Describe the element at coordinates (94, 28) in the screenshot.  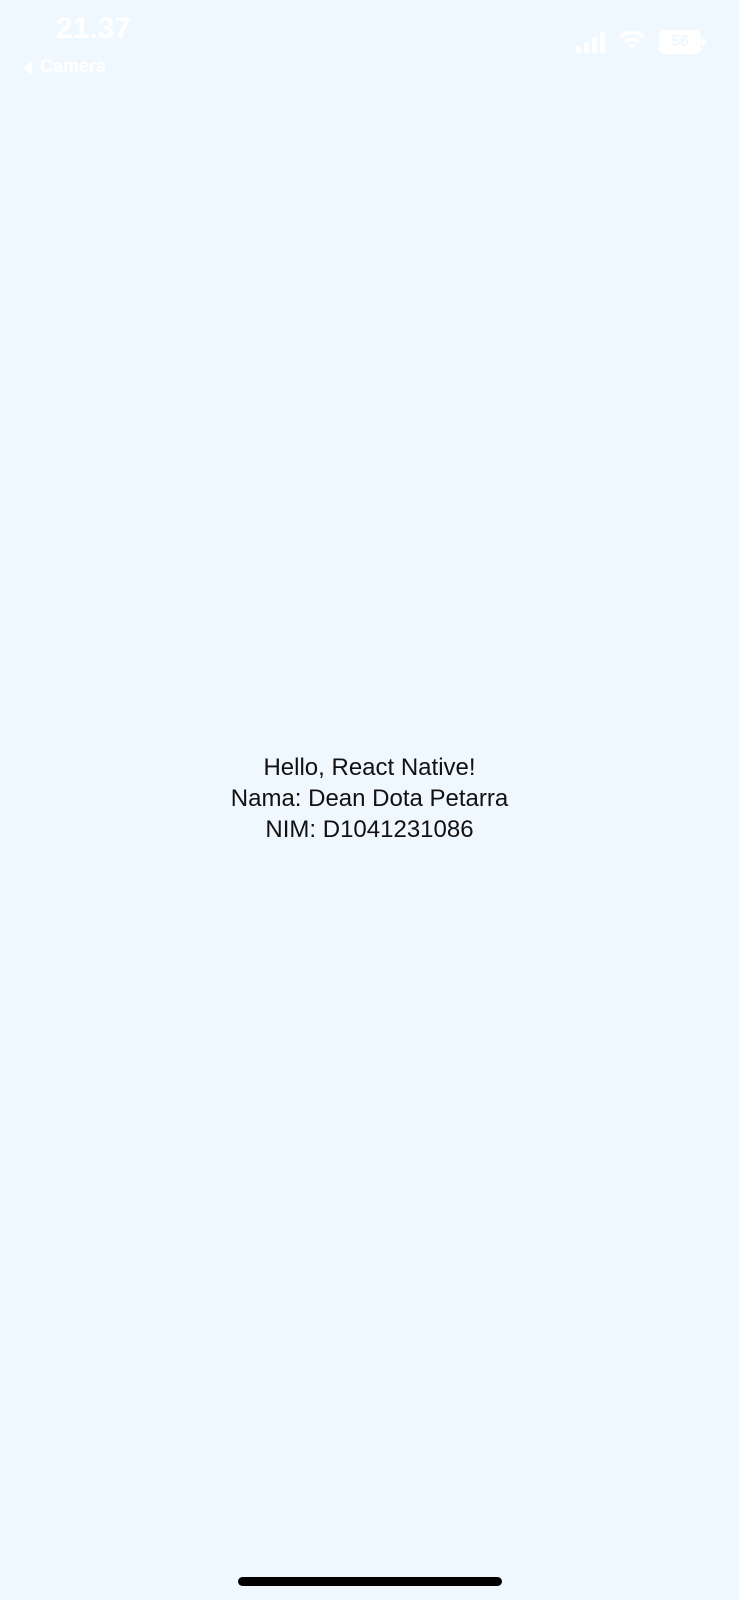
I see `status-time: 21.37` at that location.